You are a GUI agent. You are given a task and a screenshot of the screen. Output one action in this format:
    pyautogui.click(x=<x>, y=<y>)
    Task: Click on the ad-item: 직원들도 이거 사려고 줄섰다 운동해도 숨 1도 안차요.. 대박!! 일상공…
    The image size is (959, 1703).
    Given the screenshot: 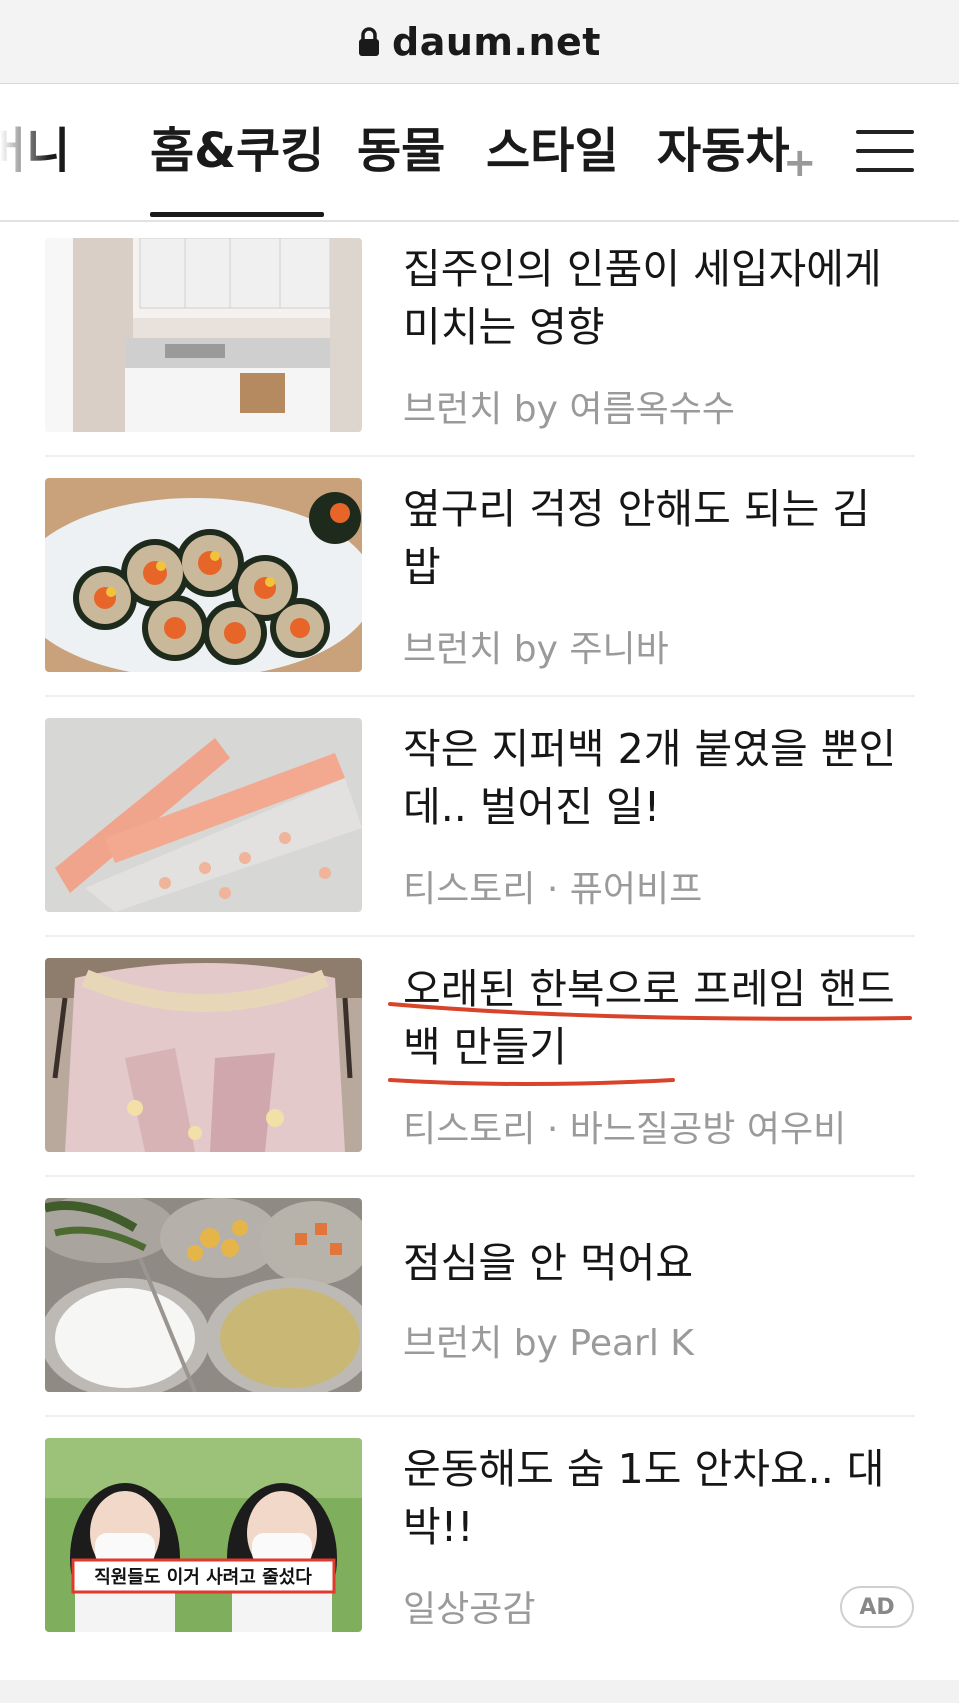 What is the action you would take?
    pyautogui.click(x=480, y=1535)
    